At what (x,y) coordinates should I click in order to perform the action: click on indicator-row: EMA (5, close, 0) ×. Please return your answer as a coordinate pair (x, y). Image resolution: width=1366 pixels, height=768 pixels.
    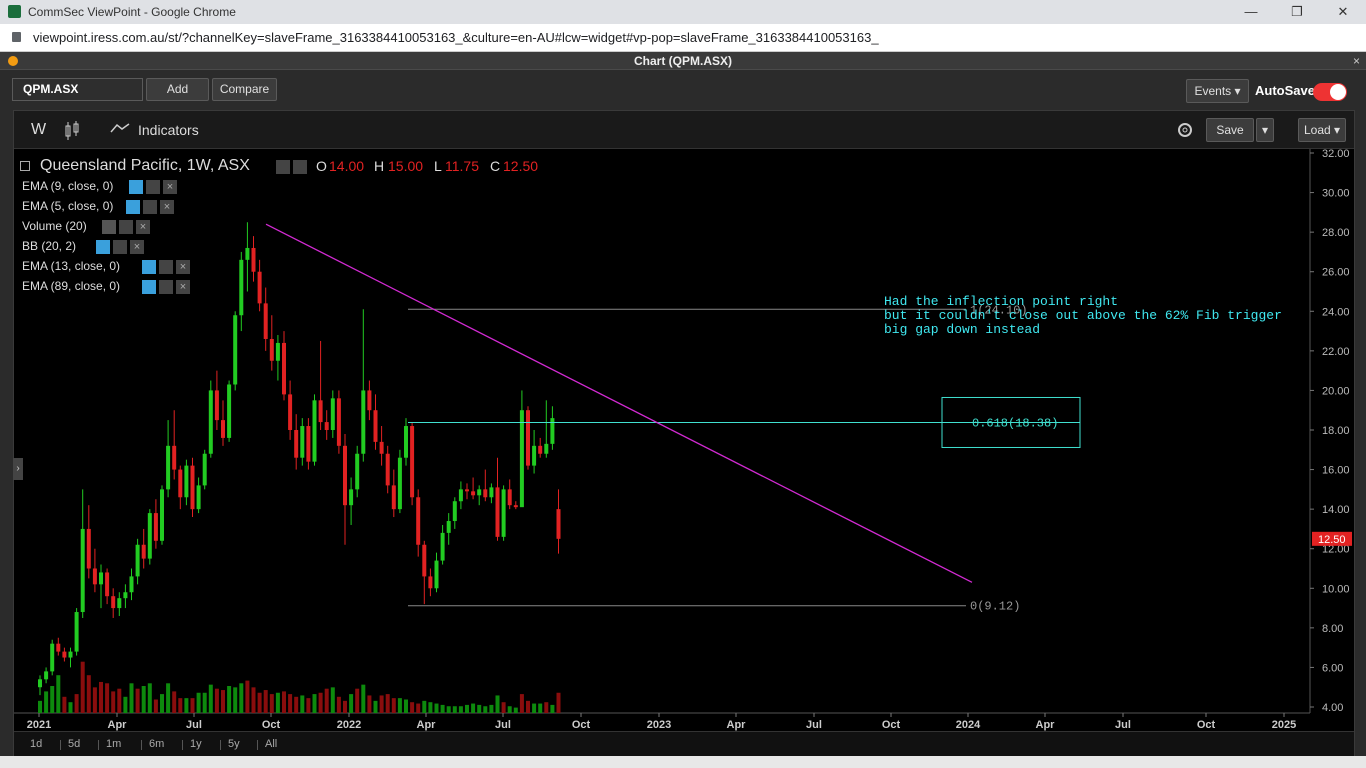
    Looking at the image, I should click on (98, 206).